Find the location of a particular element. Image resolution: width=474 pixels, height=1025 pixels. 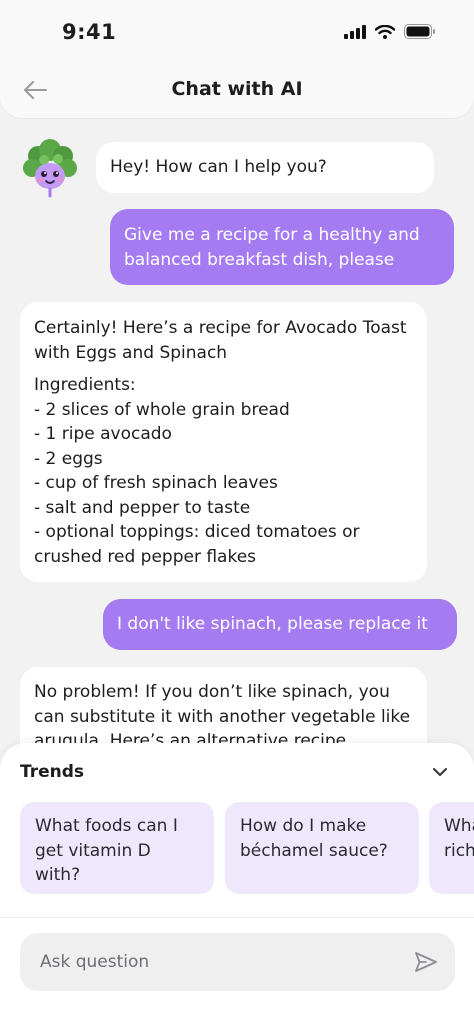

recipe-line: - salt and pepper to taste is located at coordinates (142, 507).